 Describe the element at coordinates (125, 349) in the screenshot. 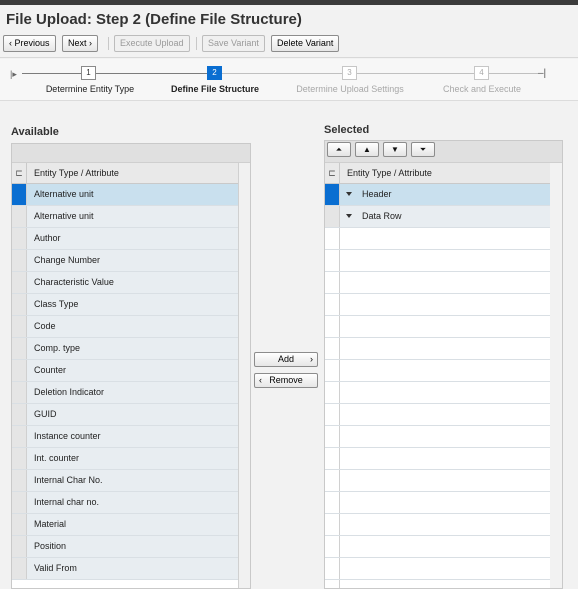

I see `table-row: Comp. type` at that location.